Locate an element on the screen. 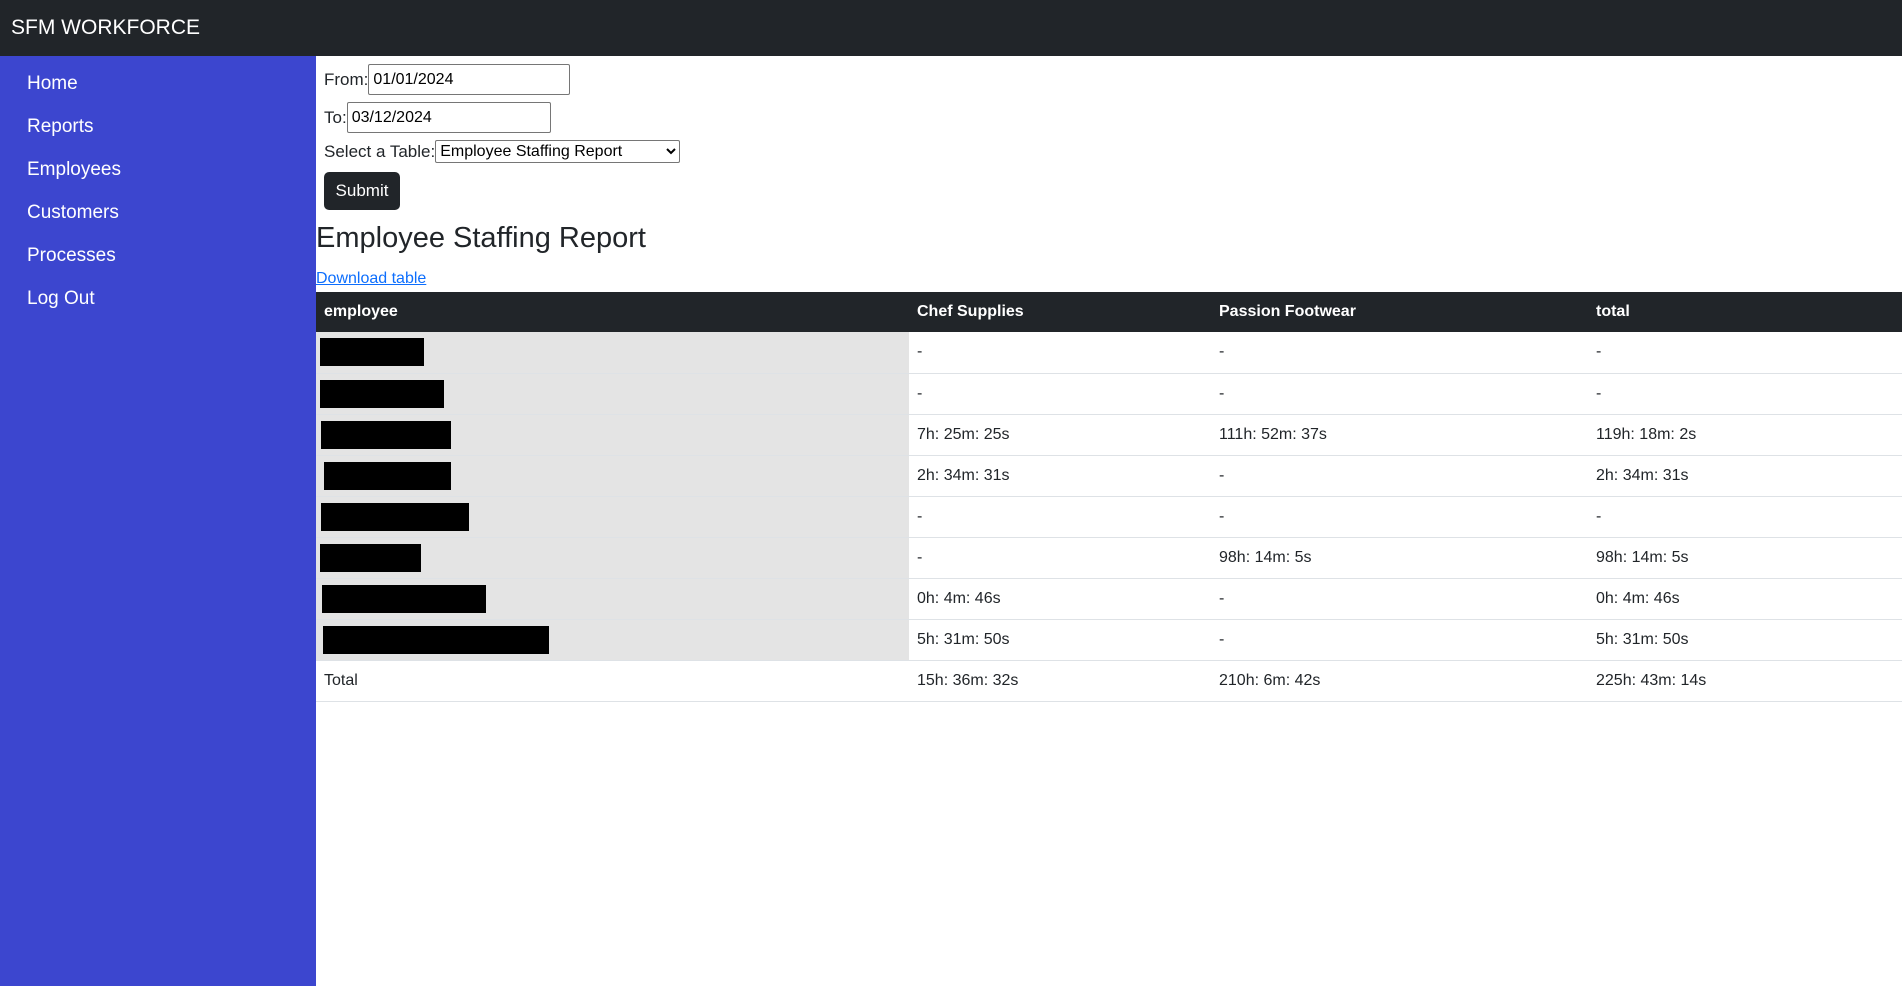  sidebar-item-employees: Employees is located at coordinates (158, 174).